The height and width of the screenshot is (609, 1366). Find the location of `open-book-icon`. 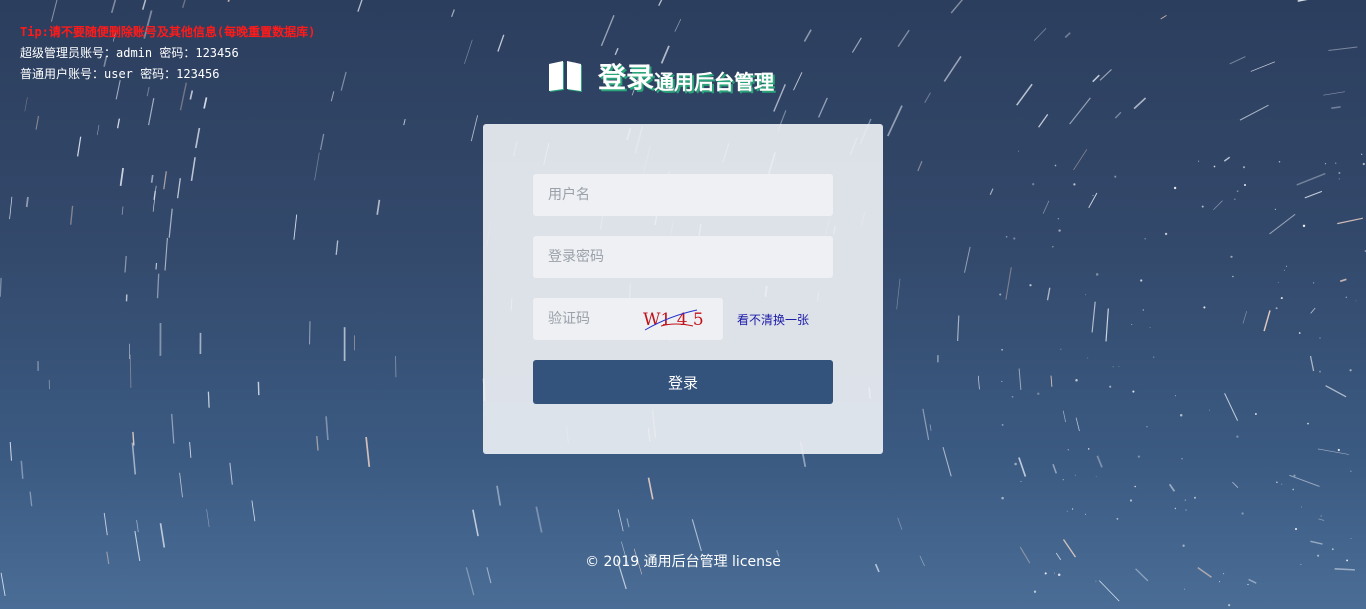

open-book-icon is located at coordinates (565, 76).